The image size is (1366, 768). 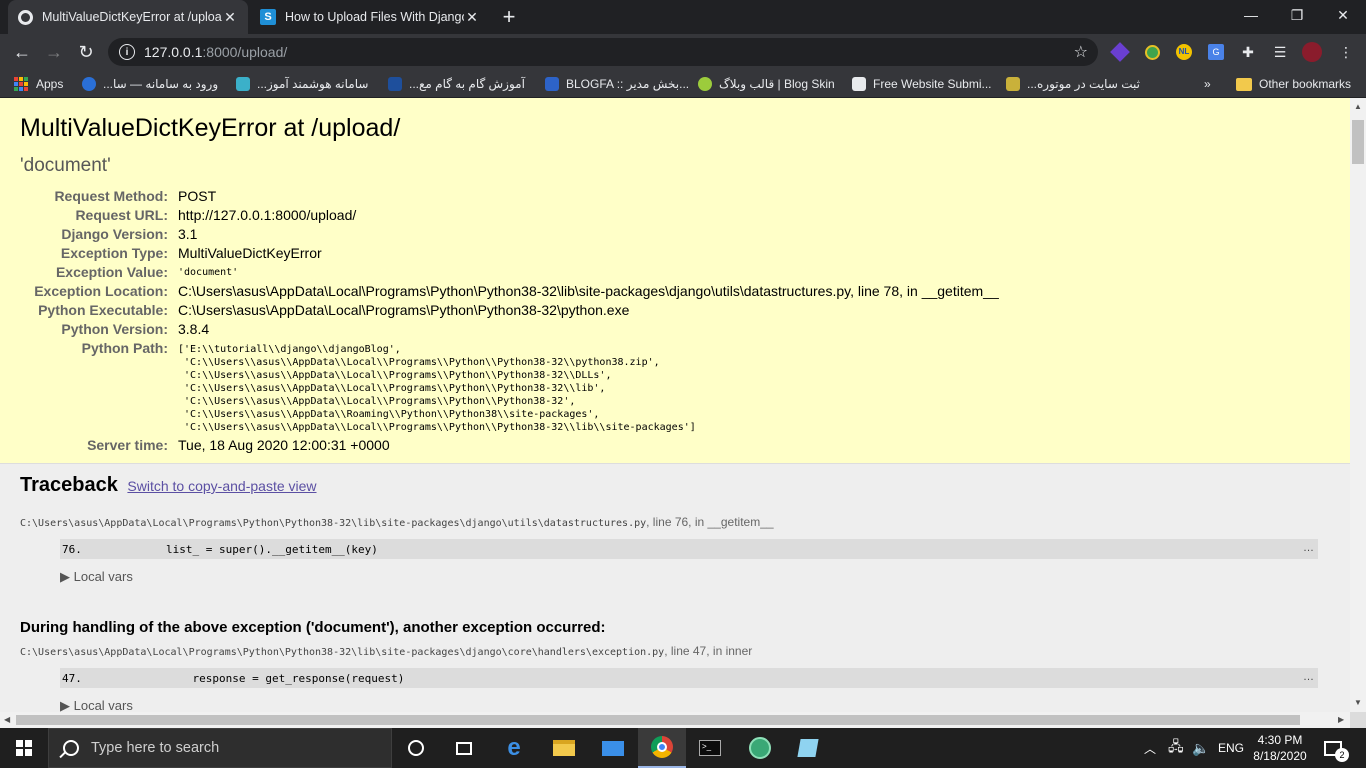 What do you see at coordinates (1184, 52) in the screenshot?
I see `extension-nl-icon: NL` at bounding box center [1184, 52].